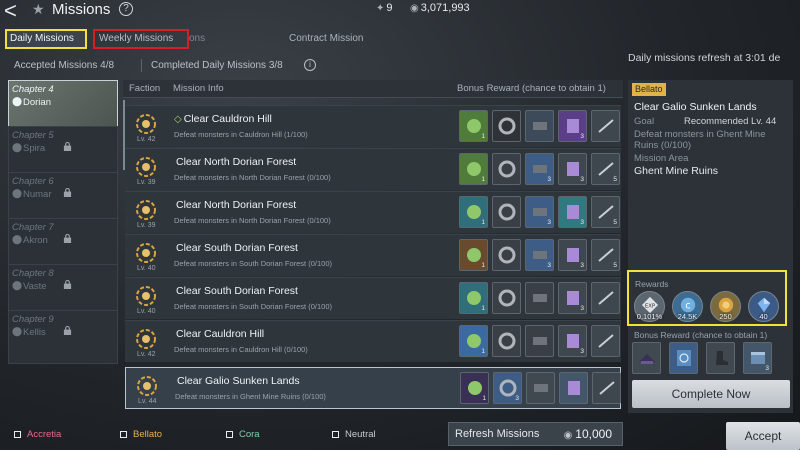 The image size is (800, 450). Describe the element at coordinates (34, 332) in the screenshot. I see `chapter-name: Kellis` at that location.